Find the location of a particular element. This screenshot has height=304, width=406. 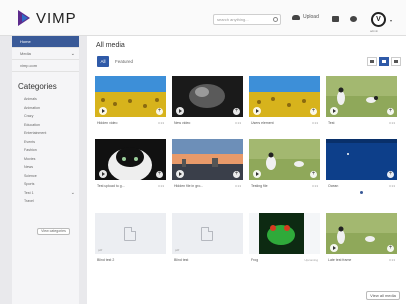

category-item: Animals is located at coordinates (45, 99).